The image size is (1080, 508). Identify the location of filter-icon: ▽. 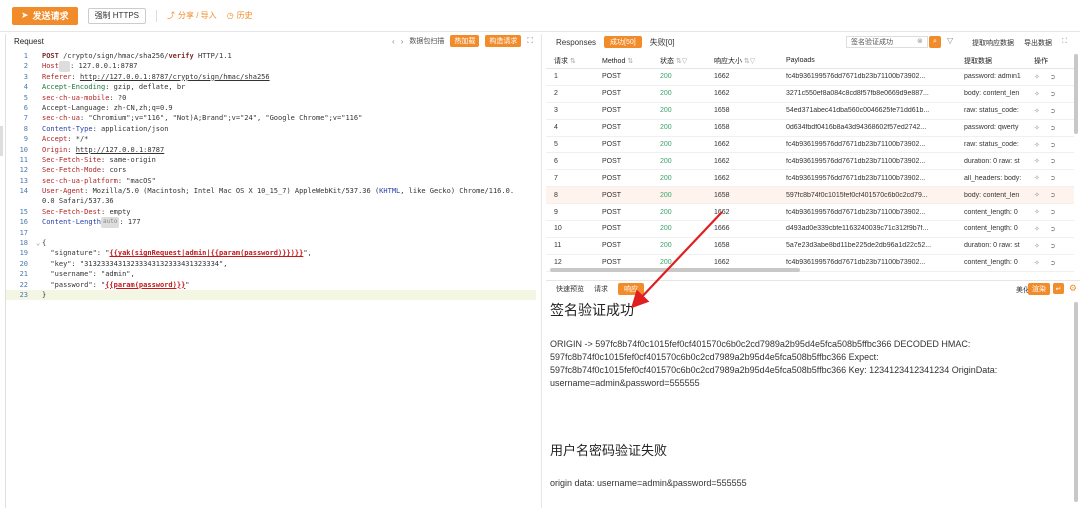
(950, 40).